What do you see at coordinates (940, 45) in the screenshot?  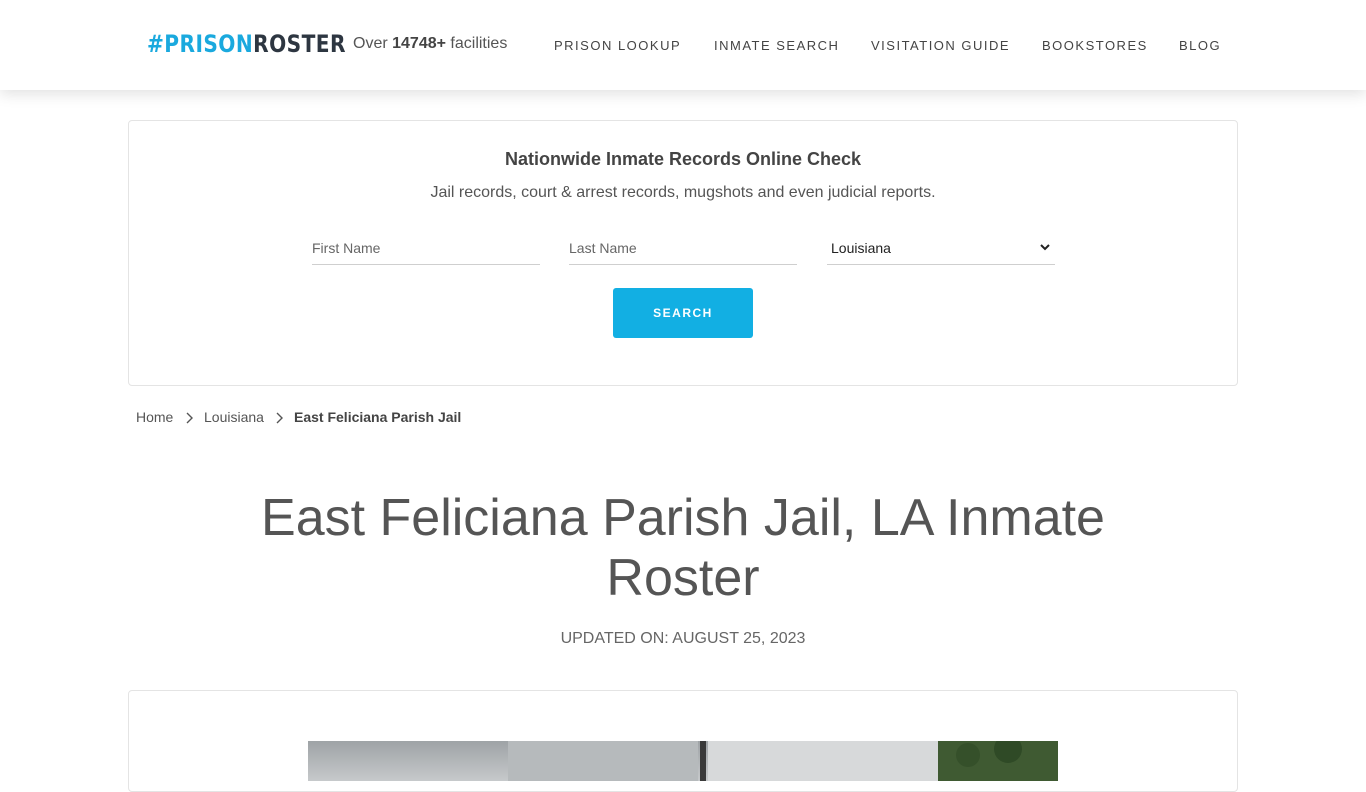 I see `nav-visitation-guide: VISITATION GUIDE` at bounding box center [940, 45].